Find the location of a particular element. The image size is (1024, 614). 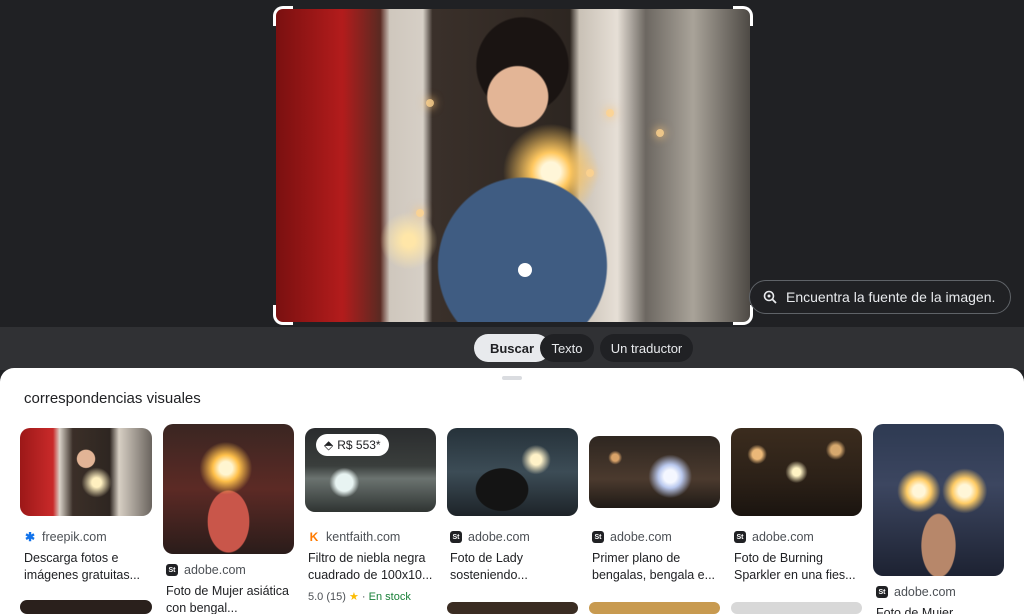

result-title: Foto de Mujer is located at coordinates (941, 609).